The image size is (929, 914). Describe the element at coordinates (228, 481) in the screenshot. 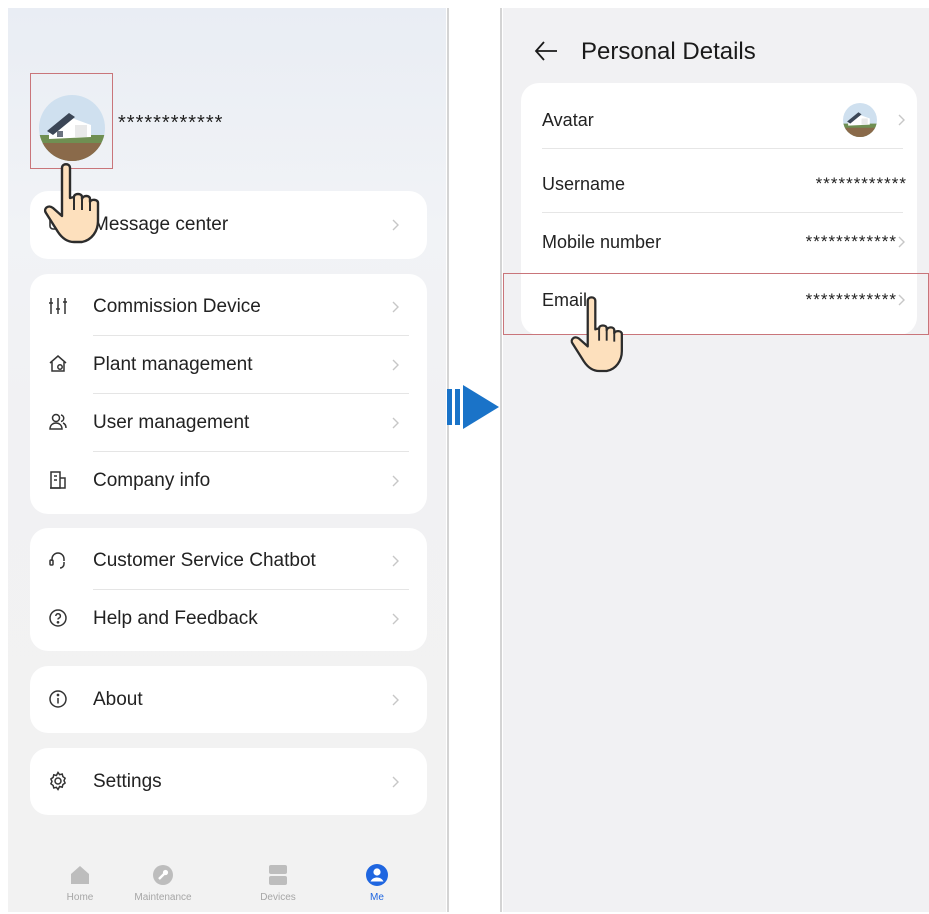

I see `menu-item-company-info: Company info` at that location.